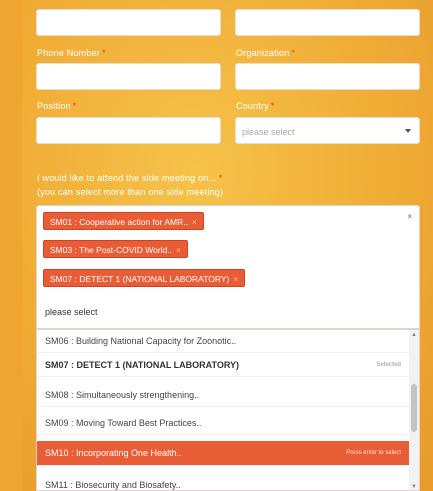 Image resolution: width=433 pixels, height=491 pixels. Describe the element at coordinates (409, 216) in the screenshot. I see `clear-icon: ×` at that location.